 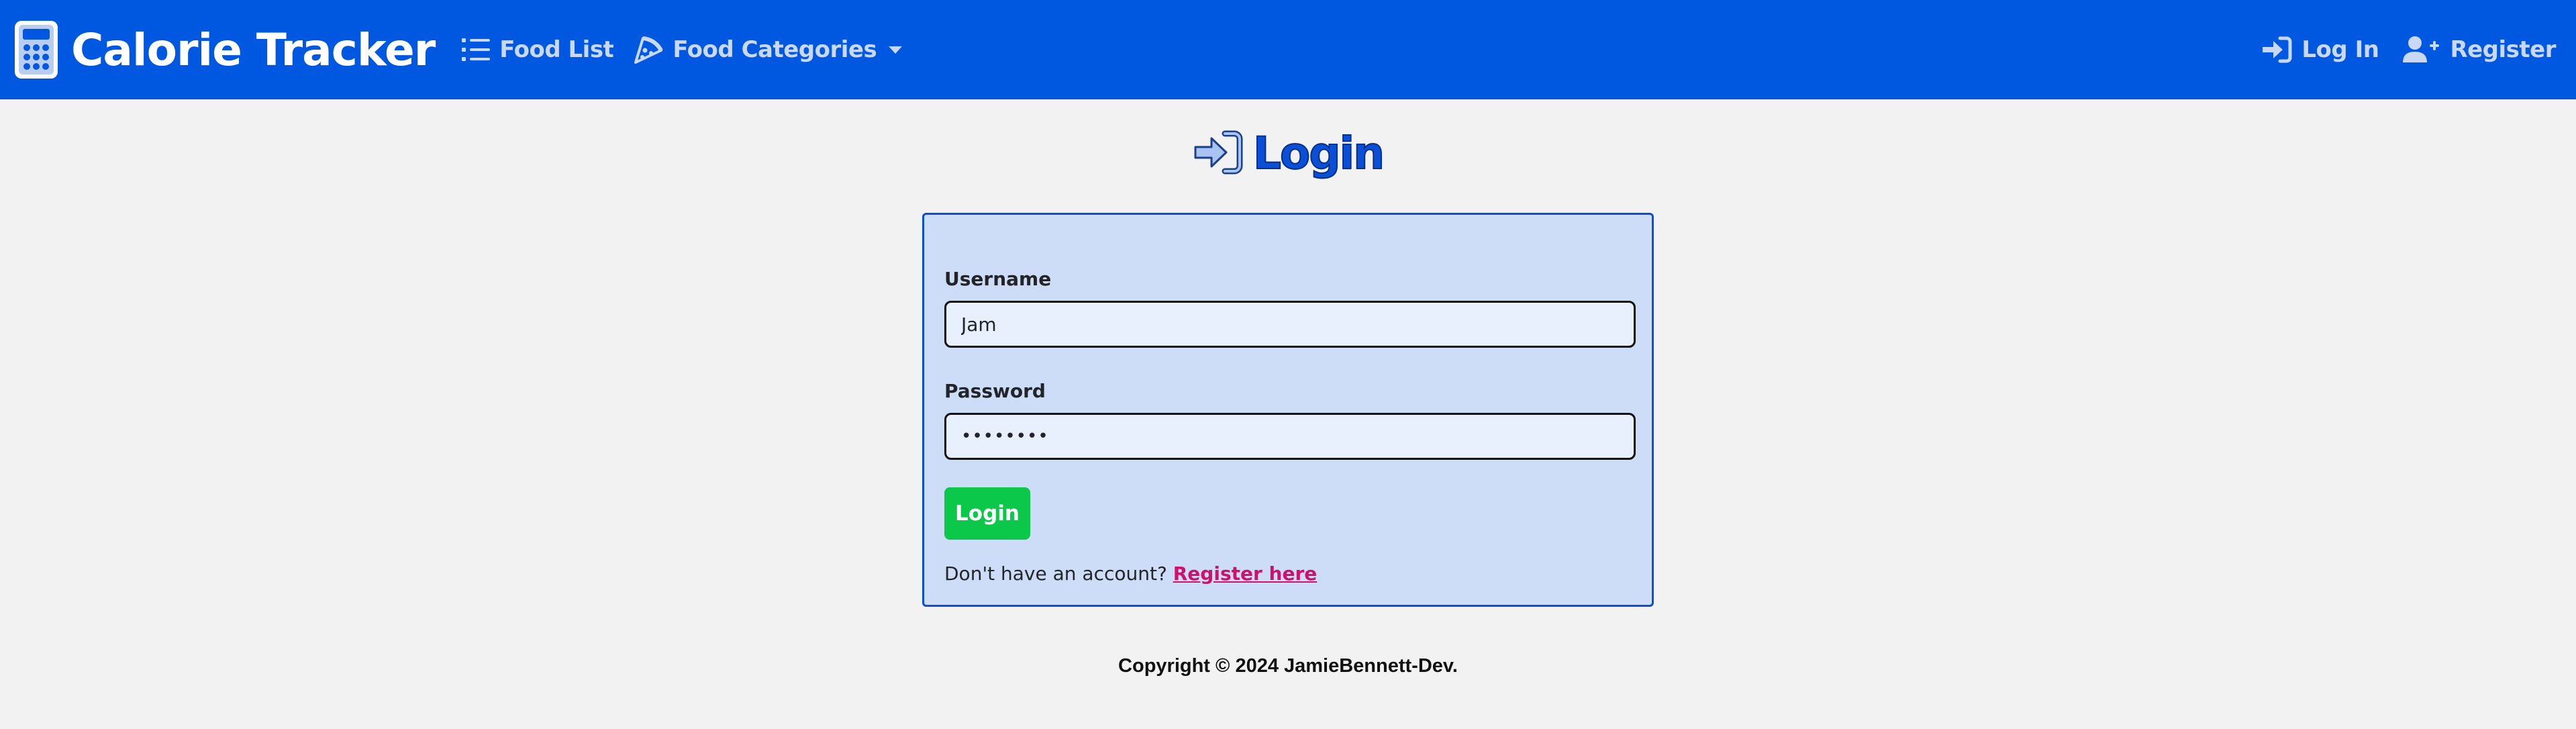 What do you see at coordinates (2340, 50) in the screenshot?
I see `nav-log-in-label: Log In` at bounding box center [2340, 50].